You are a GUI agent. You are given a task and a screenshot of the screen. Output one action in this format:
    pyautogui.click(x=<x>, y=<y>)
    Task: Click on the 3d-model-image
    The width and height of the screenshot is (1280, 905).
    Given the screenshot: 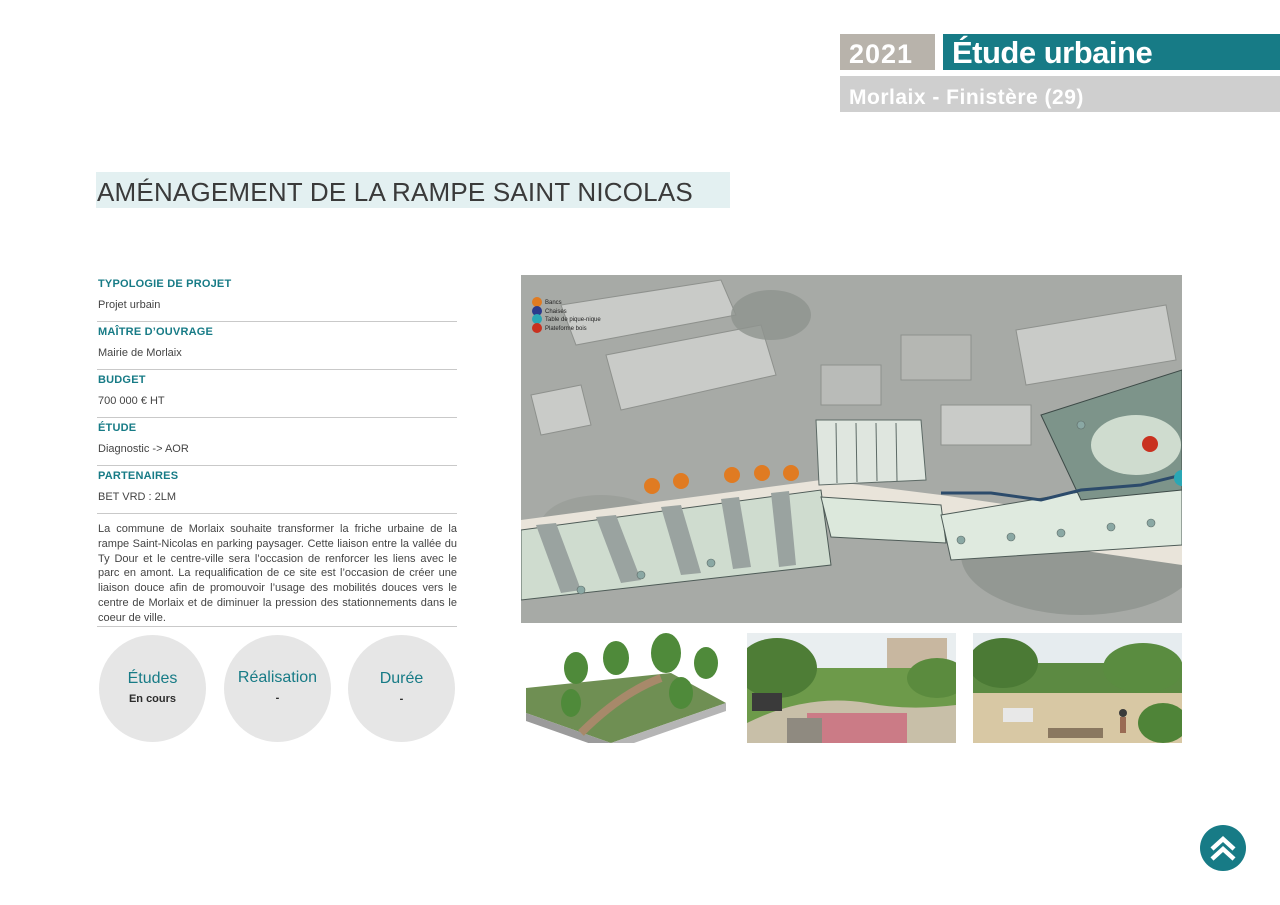 What is the action you would take?
    pyautogui.click(x=625, y=688)
    